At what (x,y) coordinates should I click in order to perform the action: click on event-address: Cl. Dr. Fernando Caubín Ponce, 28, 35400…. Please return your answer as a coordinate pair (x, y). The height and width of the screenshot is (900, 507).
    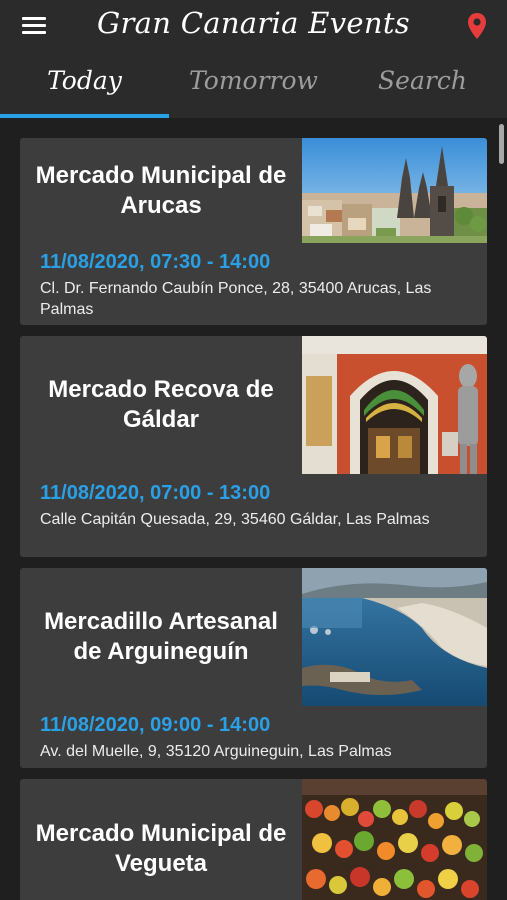
    Looking at the image, I should click on (236, 299).